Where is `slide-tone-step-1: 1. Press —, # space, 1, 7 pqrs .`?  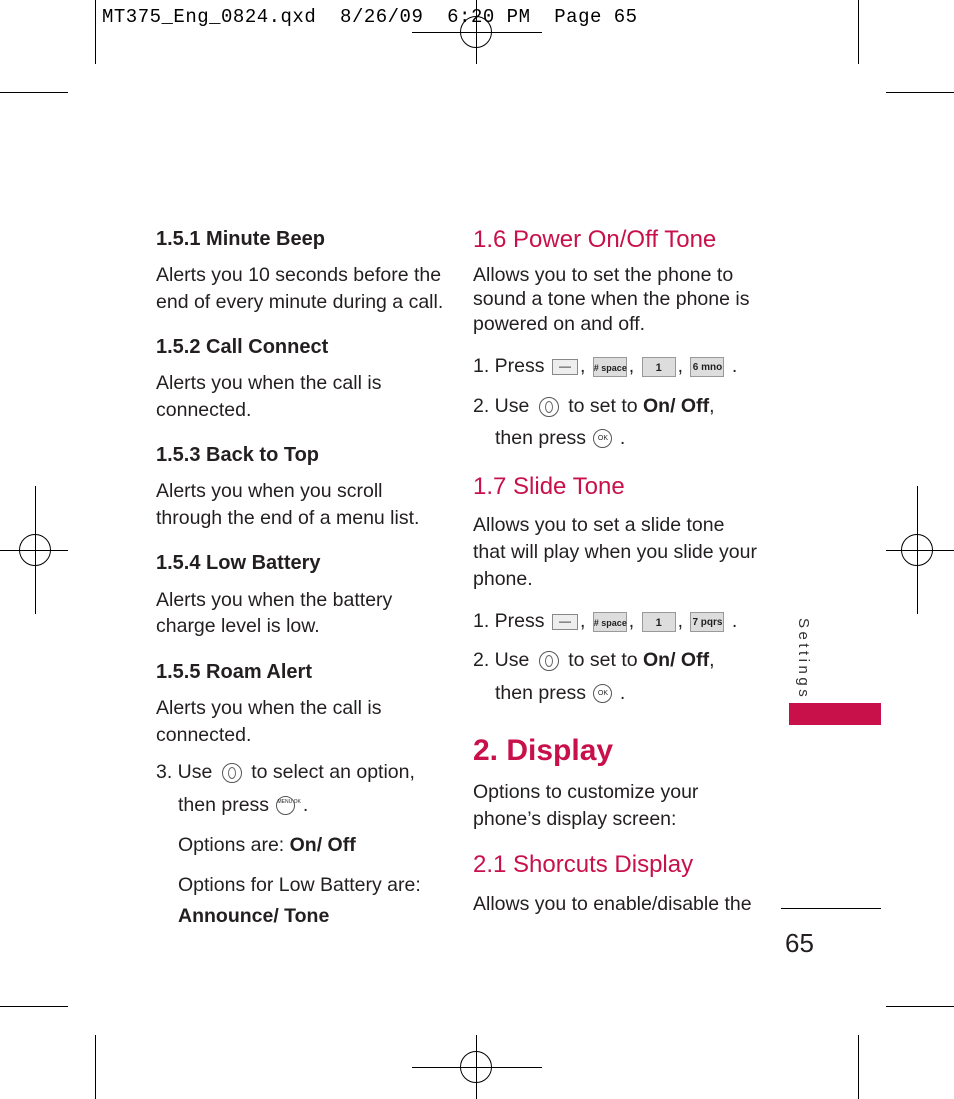 slide-tone-step-1: 1. Press —, # space, 1, 7 pqrs . is located at coordinates (605, 621).